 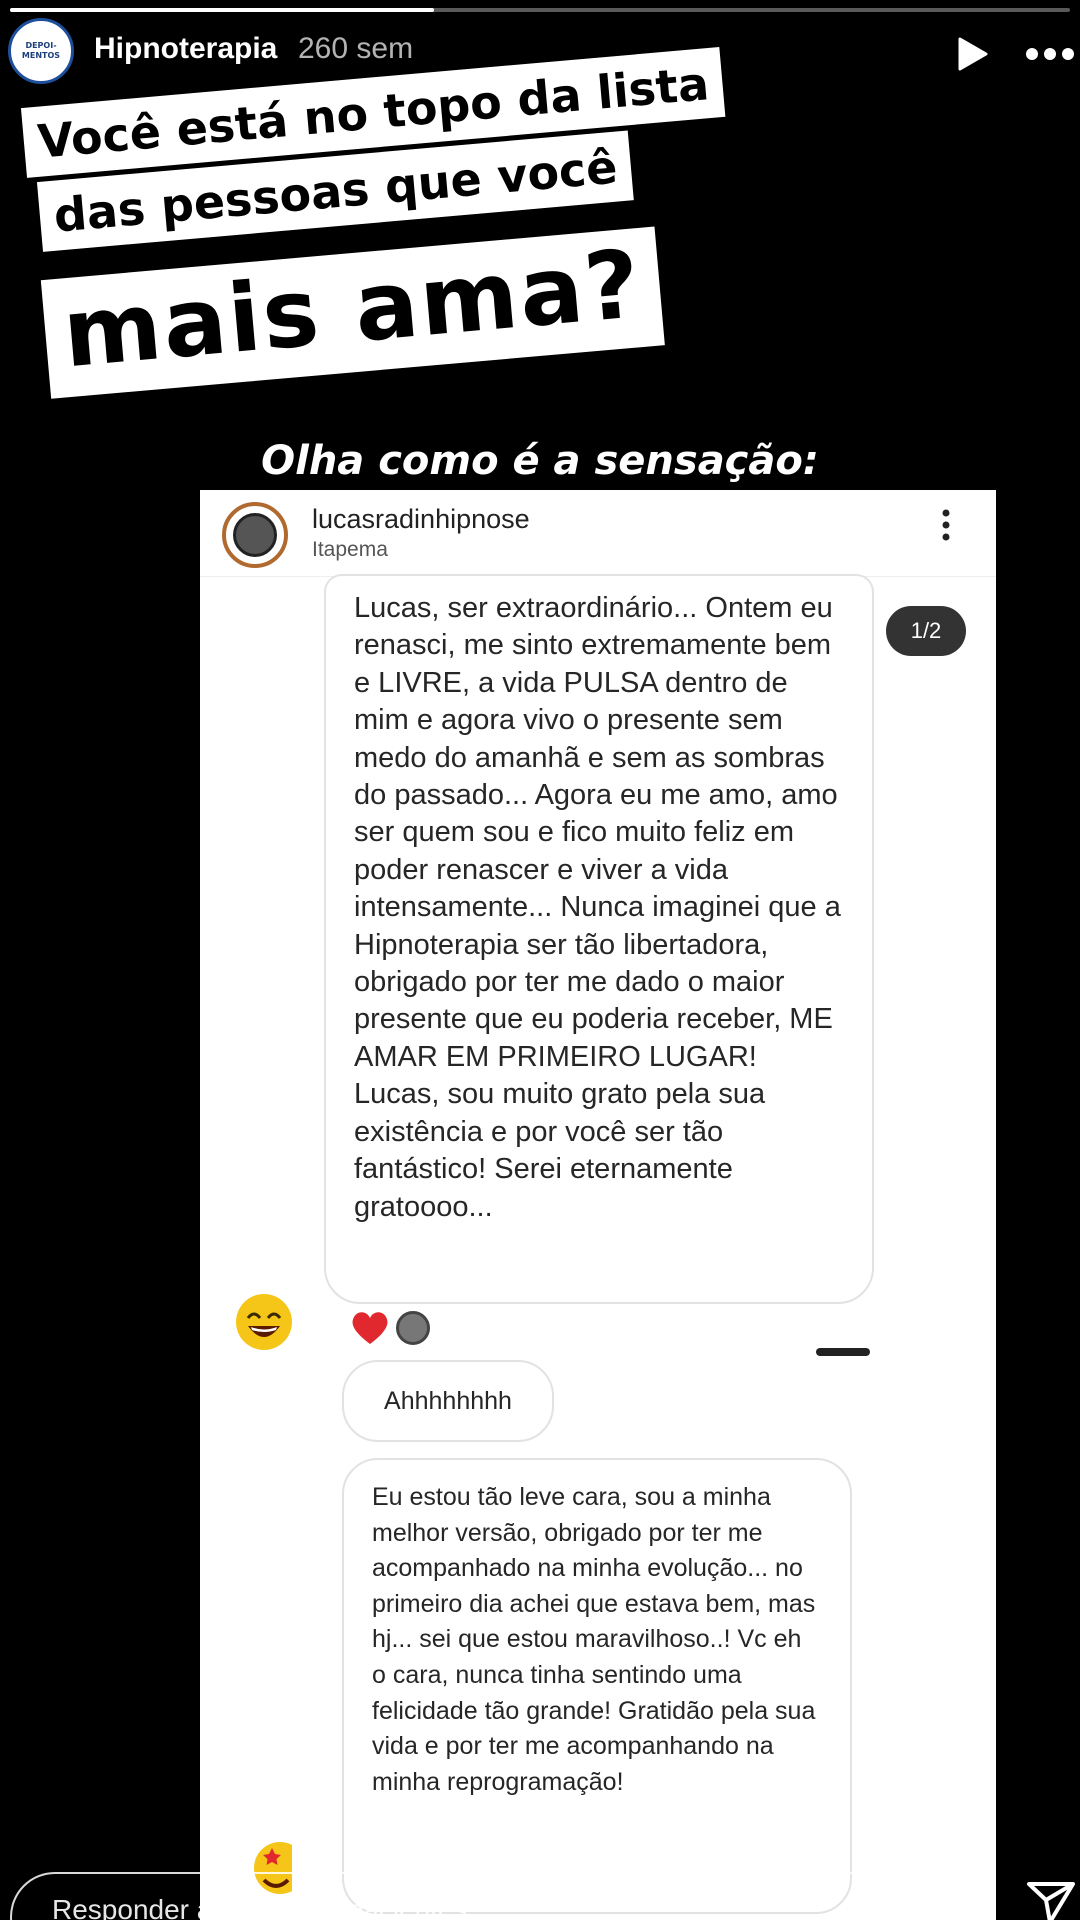 I want to click on profile-avatar: DEPOI-MENTOS, so click(x=41, y=51).